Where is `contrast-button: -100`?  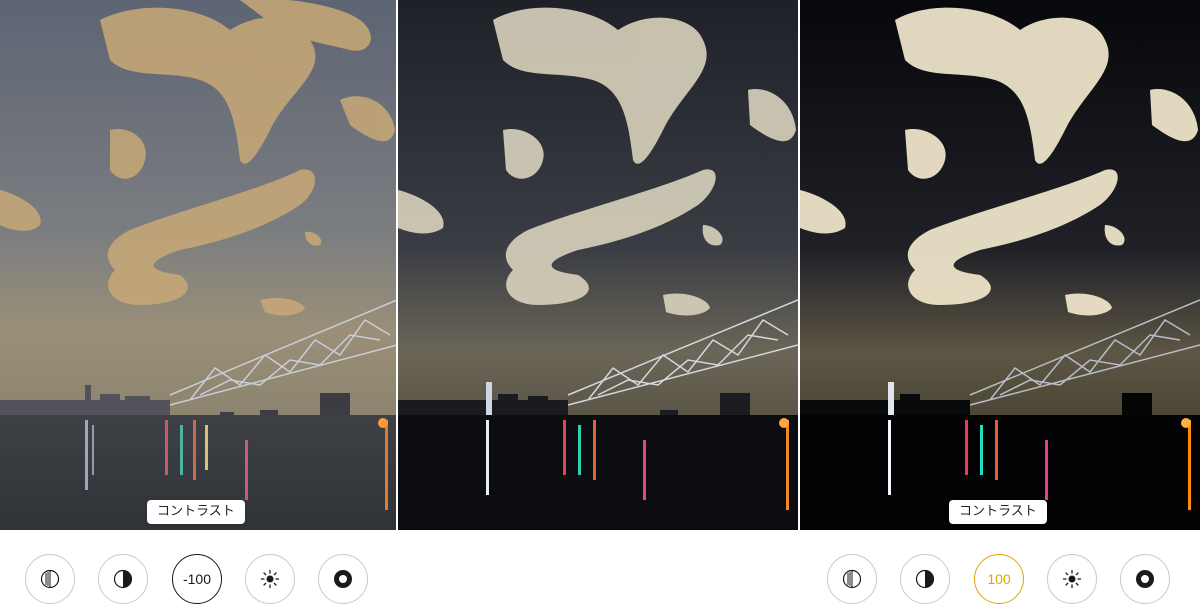
contrast-button: -100 is located at coordinates (197, 579).